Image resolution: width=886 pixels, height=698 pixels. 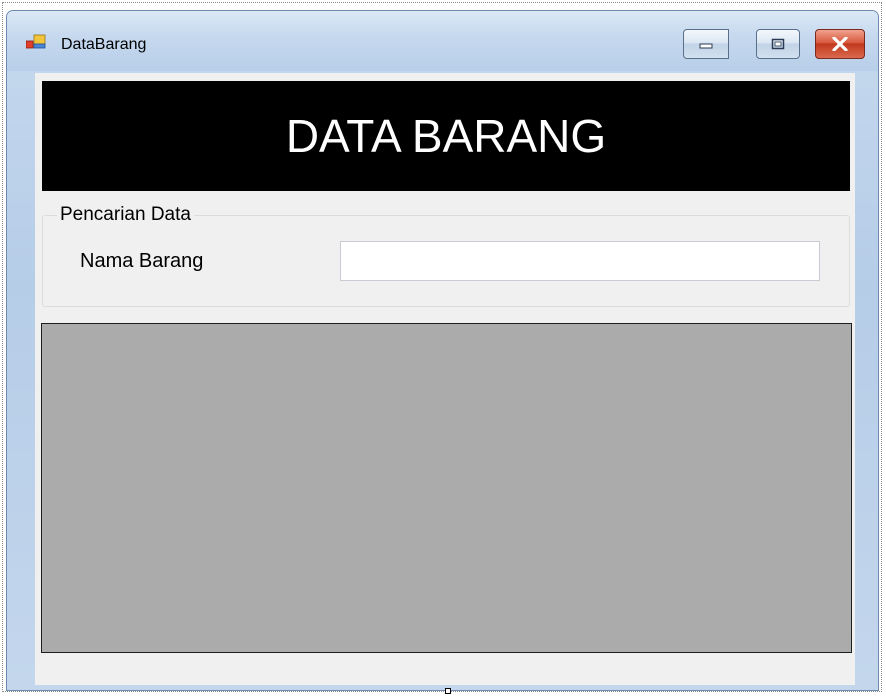 What do you see at coordinates (36, 41) in the screenshot?
I see `winforms-form-icon` at bounding box center [36, 41].